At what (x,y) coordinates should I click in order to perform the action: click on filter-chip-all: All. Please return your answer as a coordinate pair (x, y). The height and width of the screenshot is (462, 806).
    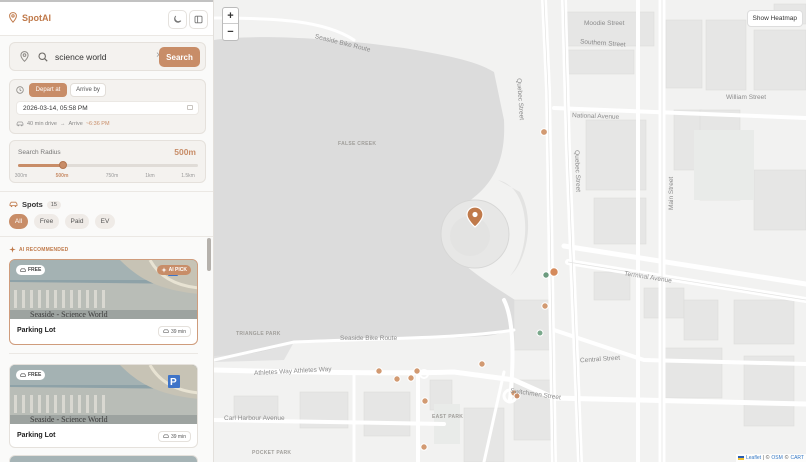
    Looking at the image, I should click on (18, 221).